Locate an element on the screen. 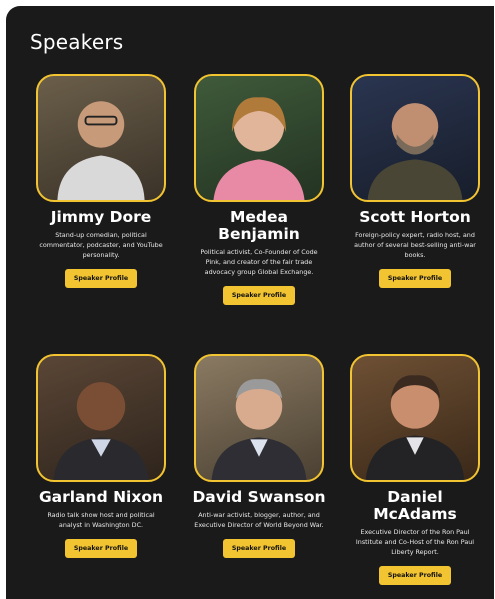  speaker-name: Jimmy Dore is located at coordinates (101, 217).